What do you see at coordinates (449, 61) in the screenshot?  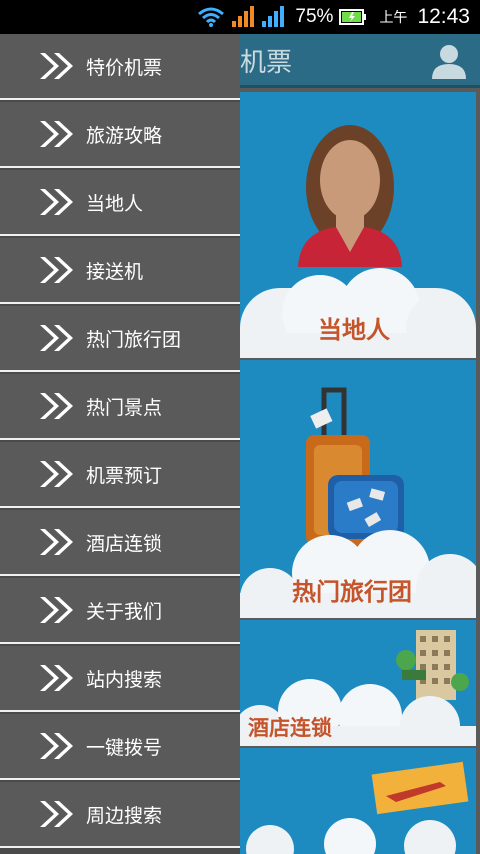 I see `user-icon` at bounding box center [449, 61].